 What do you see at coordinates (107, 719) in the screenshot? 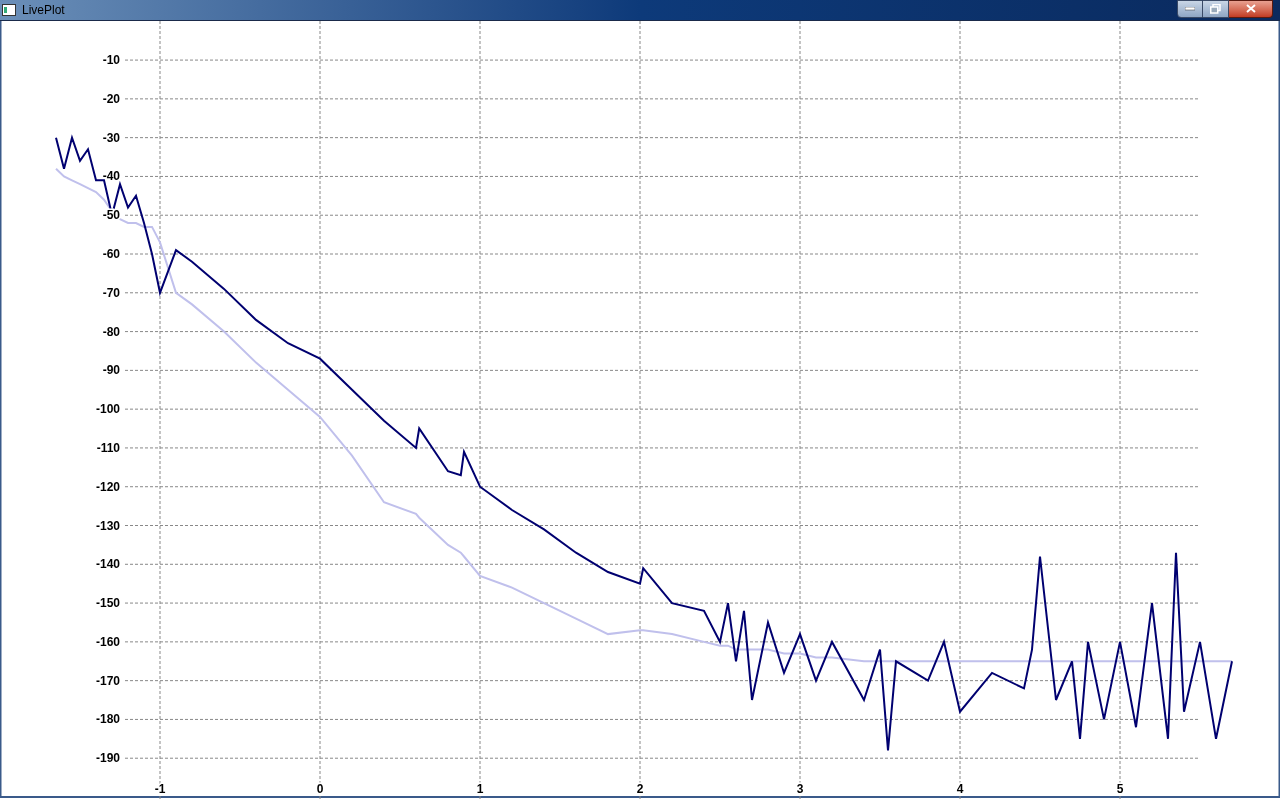
I see `y-tick-label: -180` at bounding box center [107, 719].